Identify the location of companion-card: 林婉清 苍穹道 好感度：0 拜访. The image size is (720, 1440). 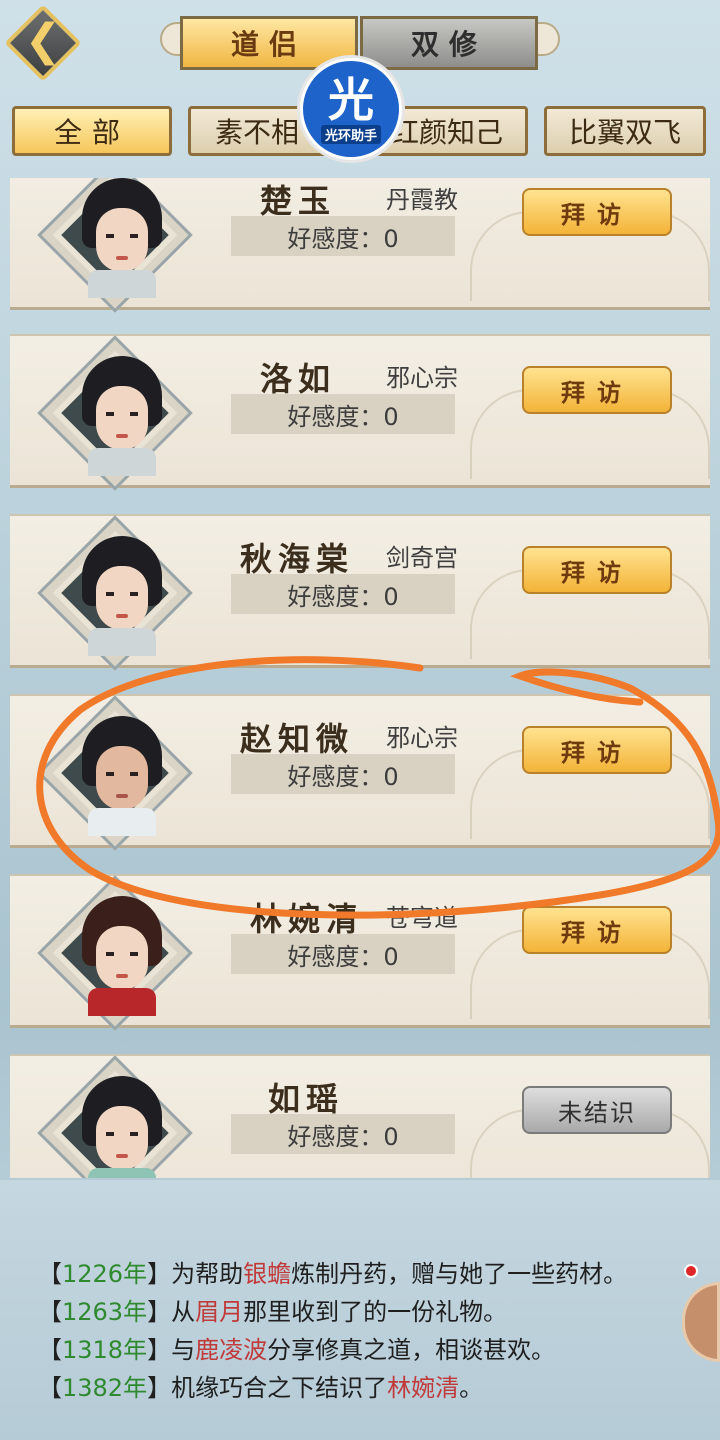
(360, 952).